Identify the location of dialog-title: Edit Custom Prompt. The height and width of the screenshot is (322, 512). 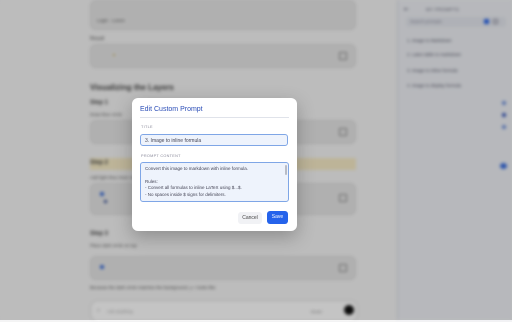
(171, 109).